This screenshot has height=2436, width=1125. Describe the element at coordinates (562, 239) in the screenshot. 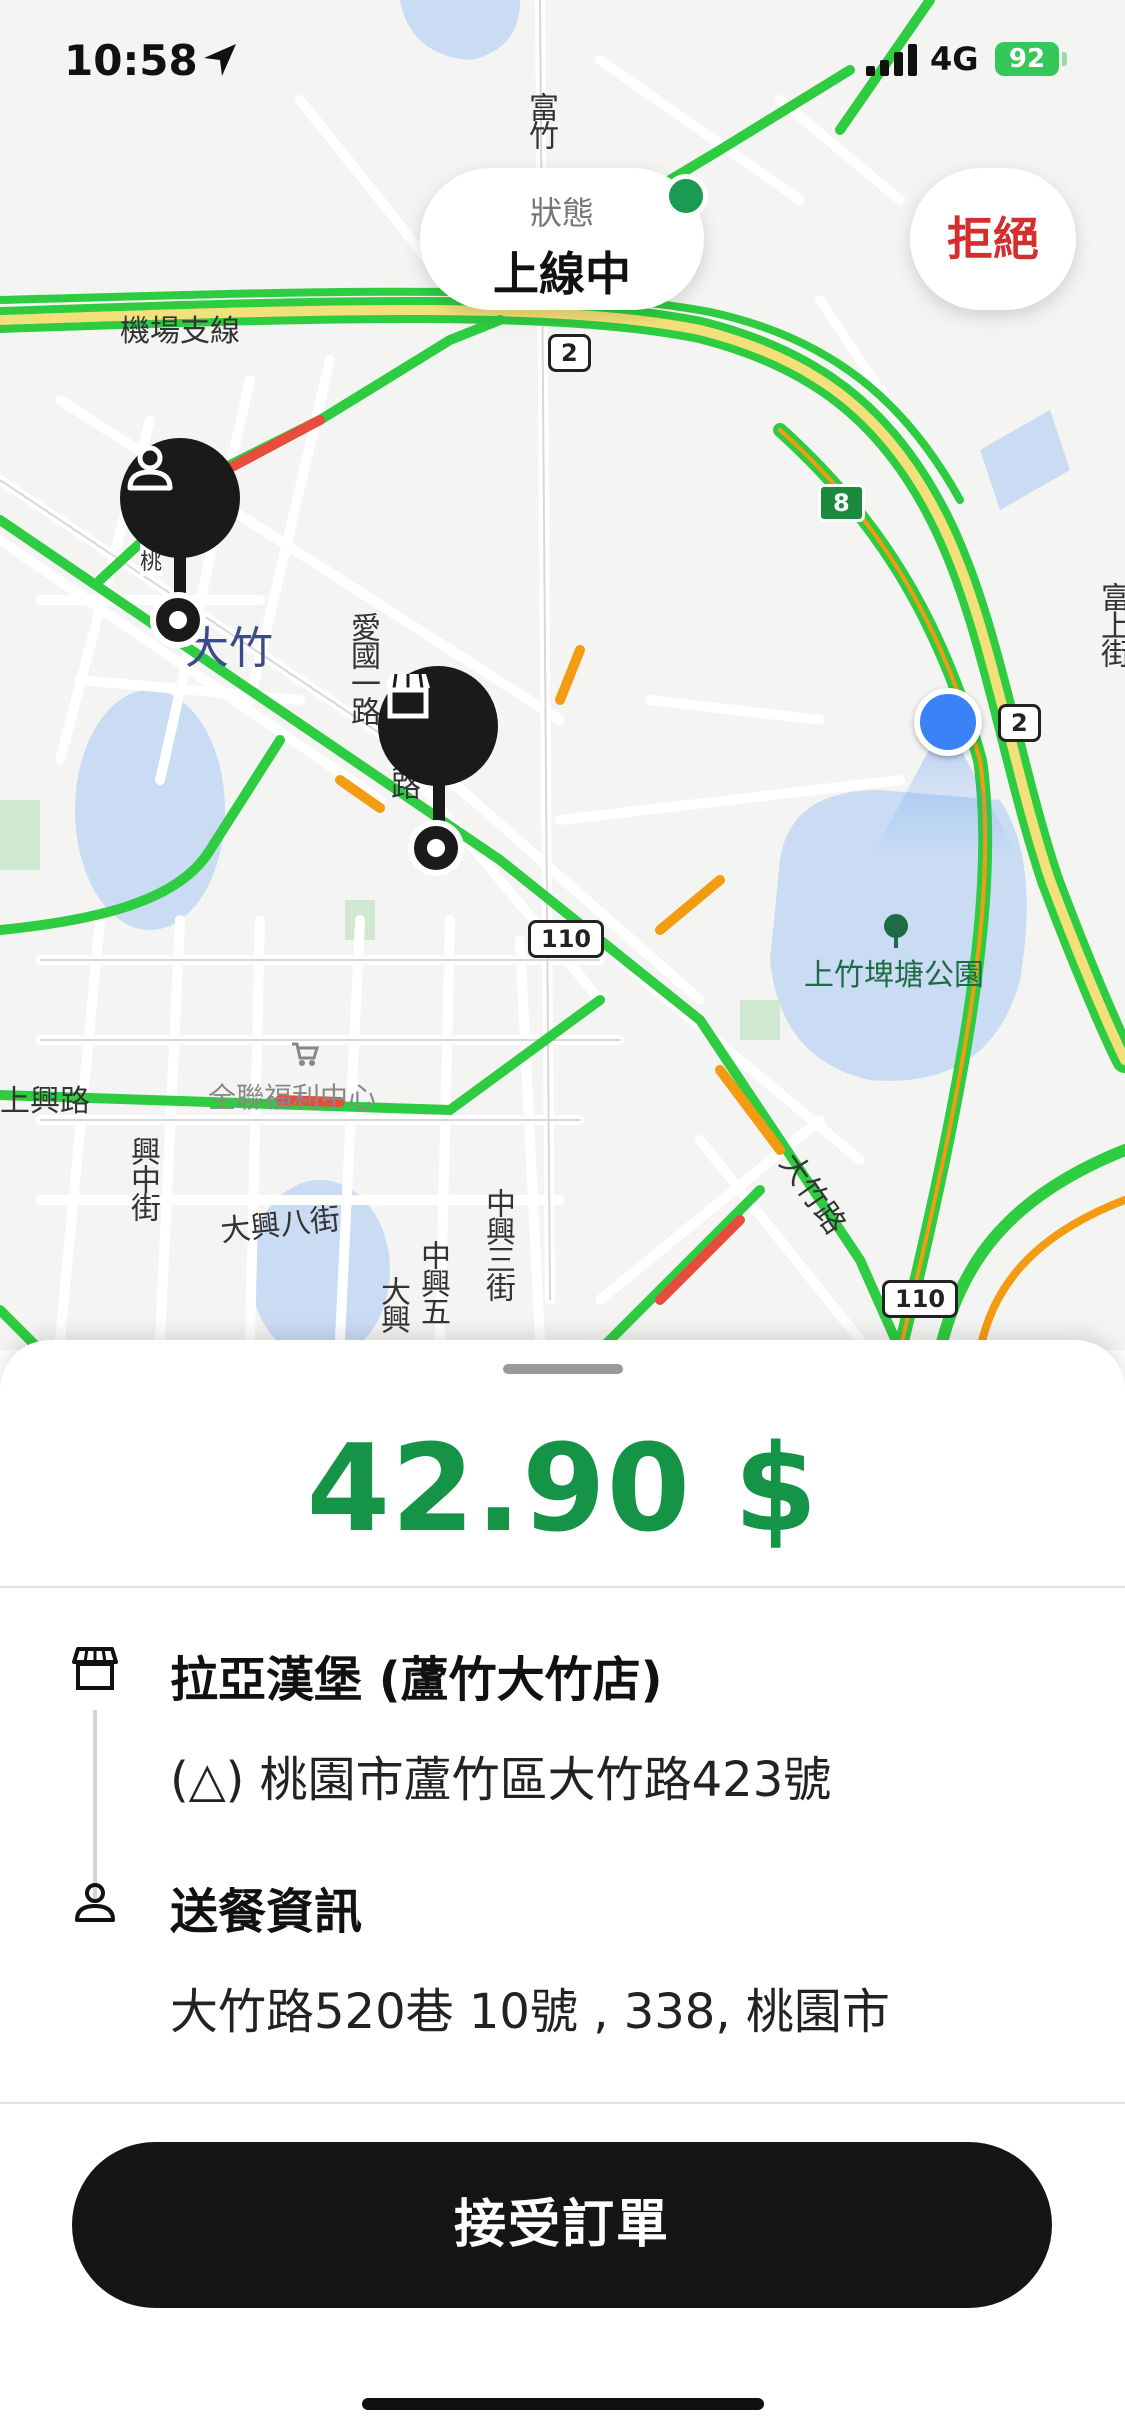

I see `online-status-toggle: 狀態 上線中` at that location.